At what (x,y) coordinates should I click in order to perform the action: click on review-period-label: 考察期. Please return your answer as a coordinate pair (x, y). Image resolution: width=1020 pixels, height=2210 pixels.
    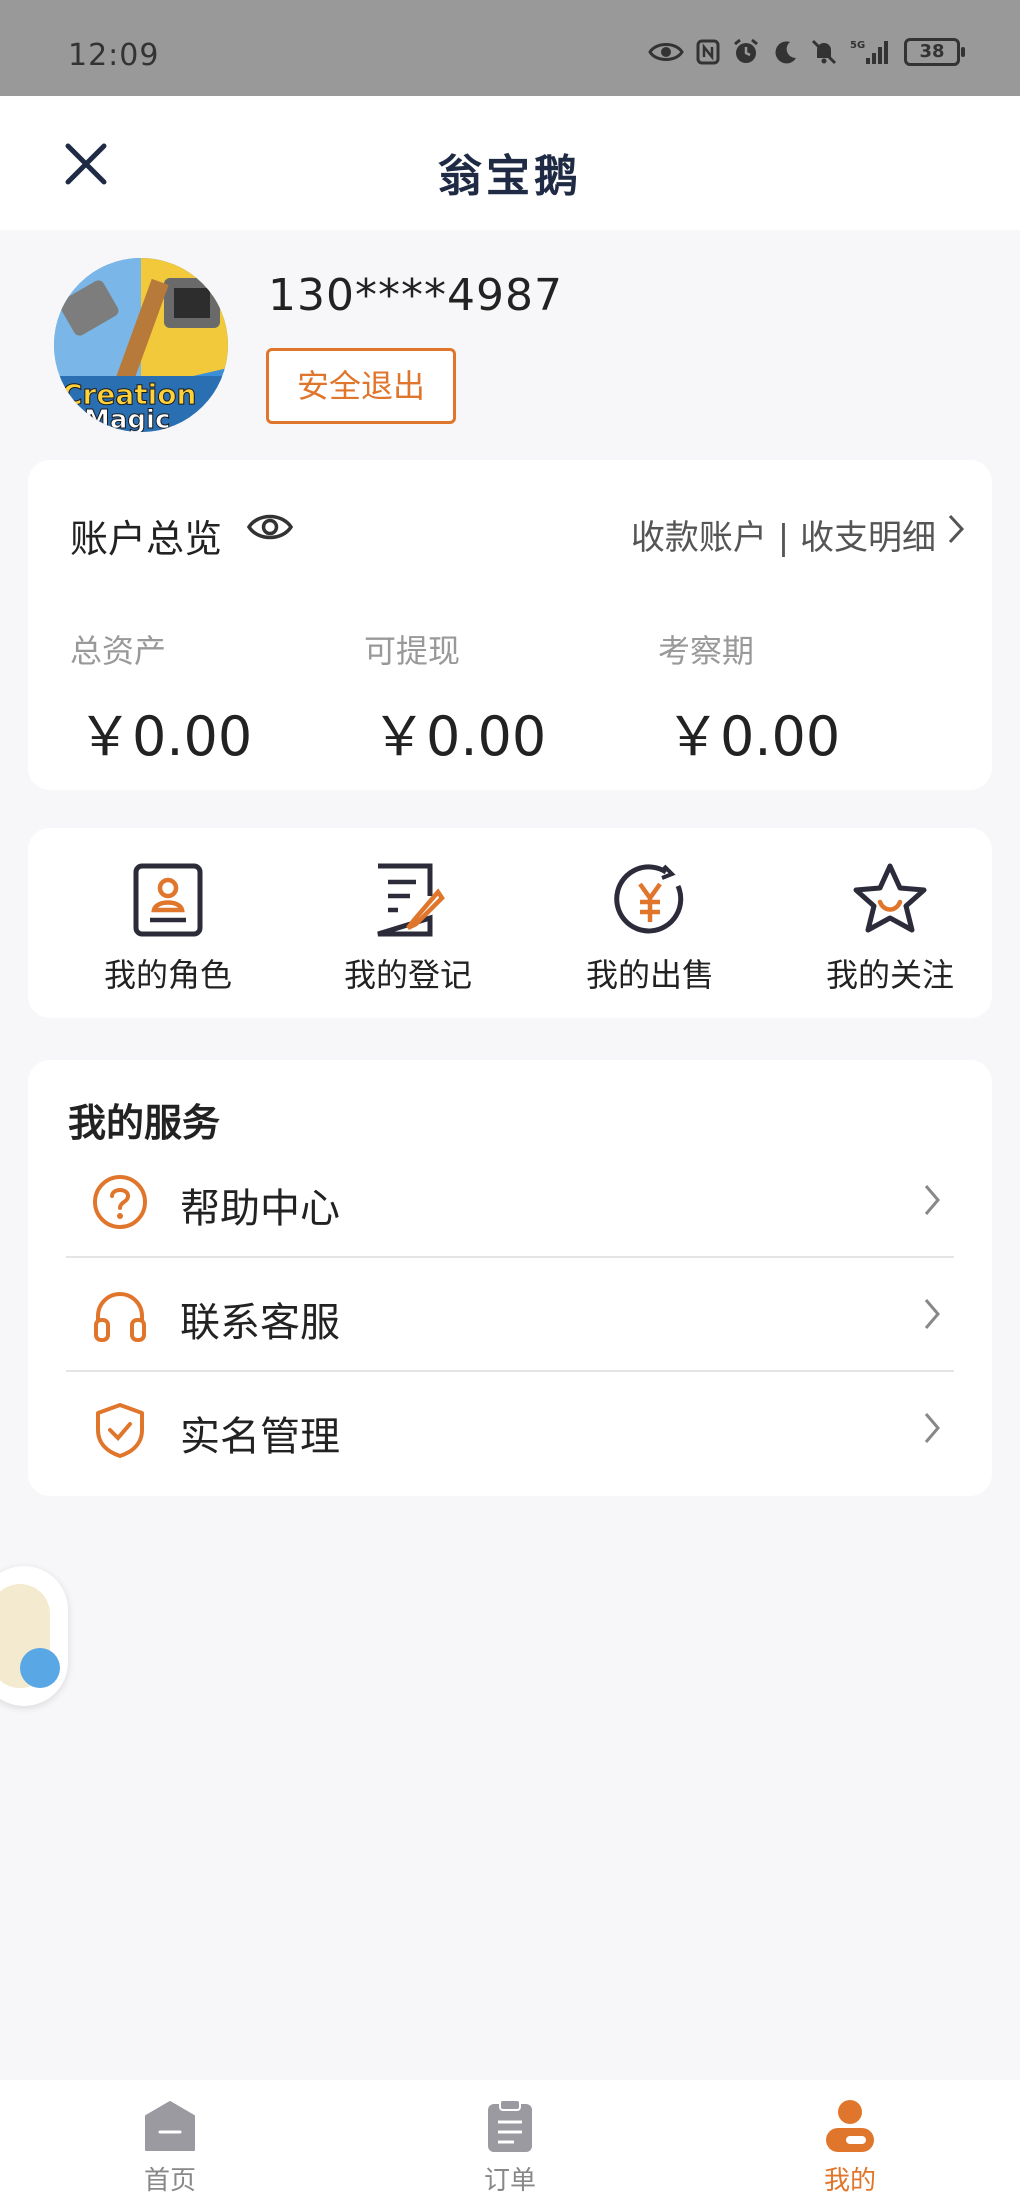
    Looking at the image, I should click on (706, 651).